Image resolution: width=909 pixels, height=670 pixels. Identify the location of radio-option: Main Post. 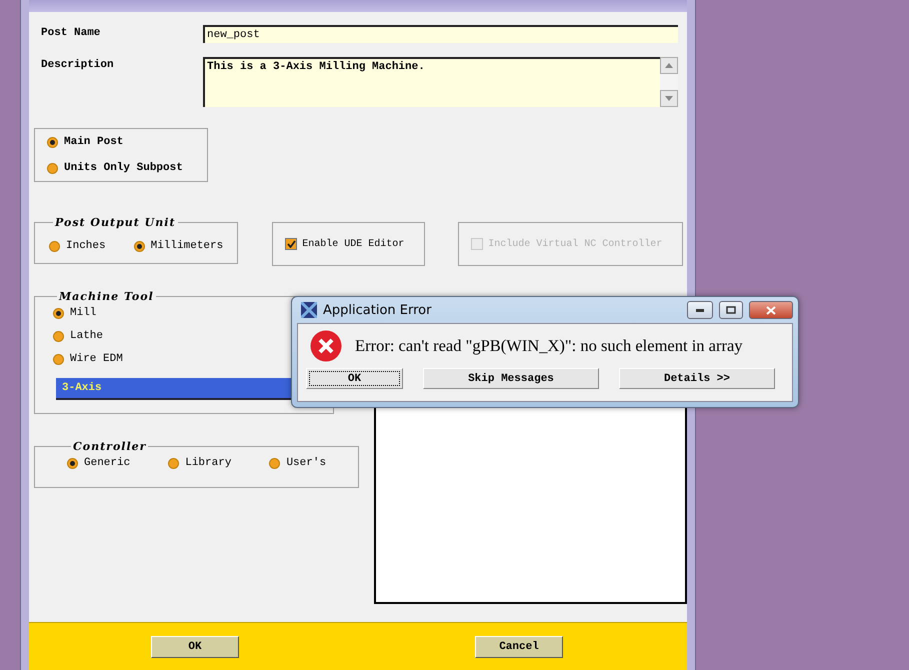
(121, 142).